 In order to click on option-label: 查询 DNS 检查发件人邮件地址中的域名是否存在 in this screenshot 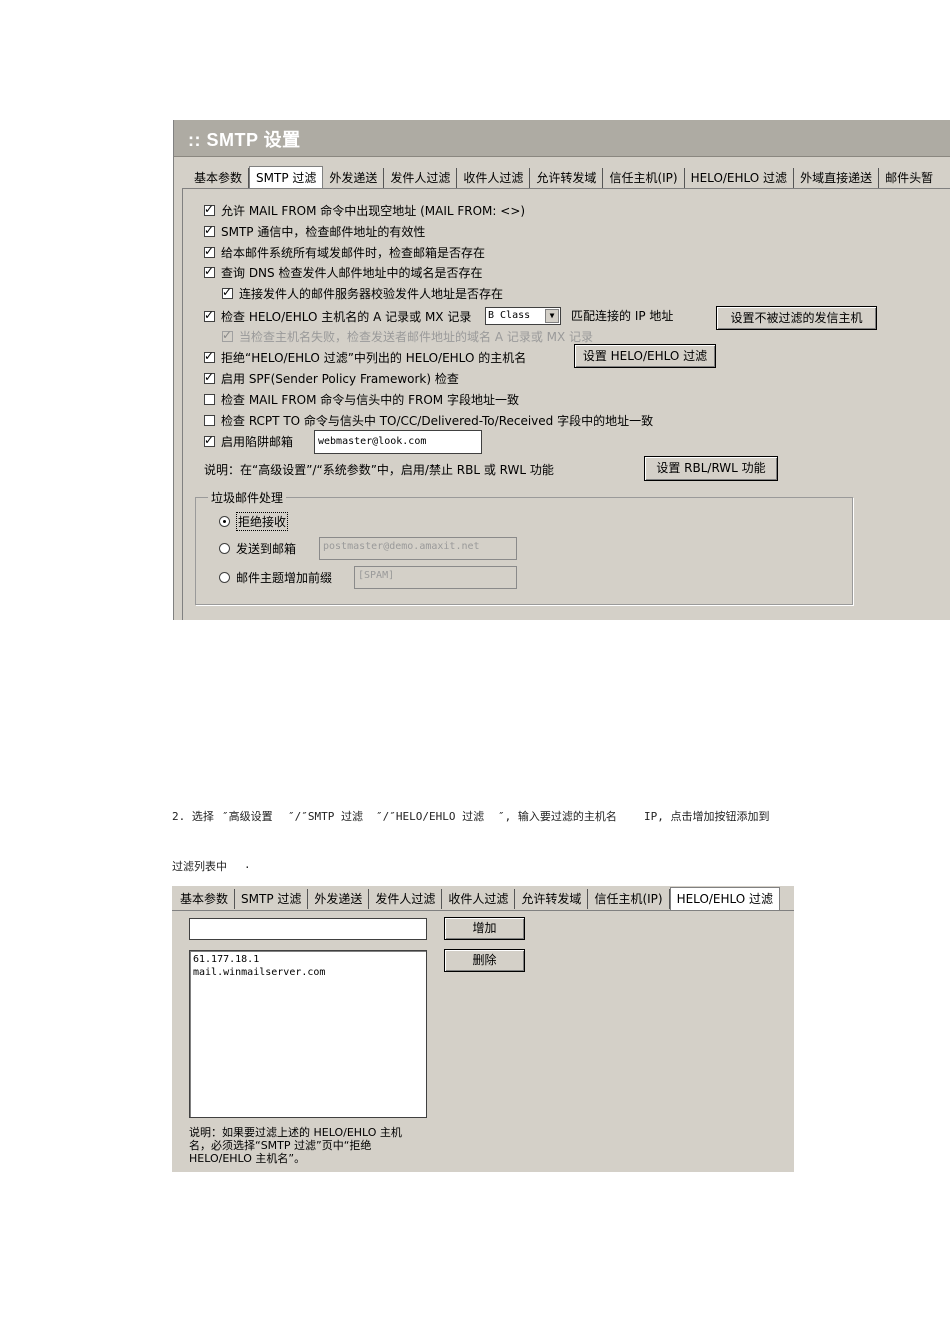, I will do `click(352, 272)`.